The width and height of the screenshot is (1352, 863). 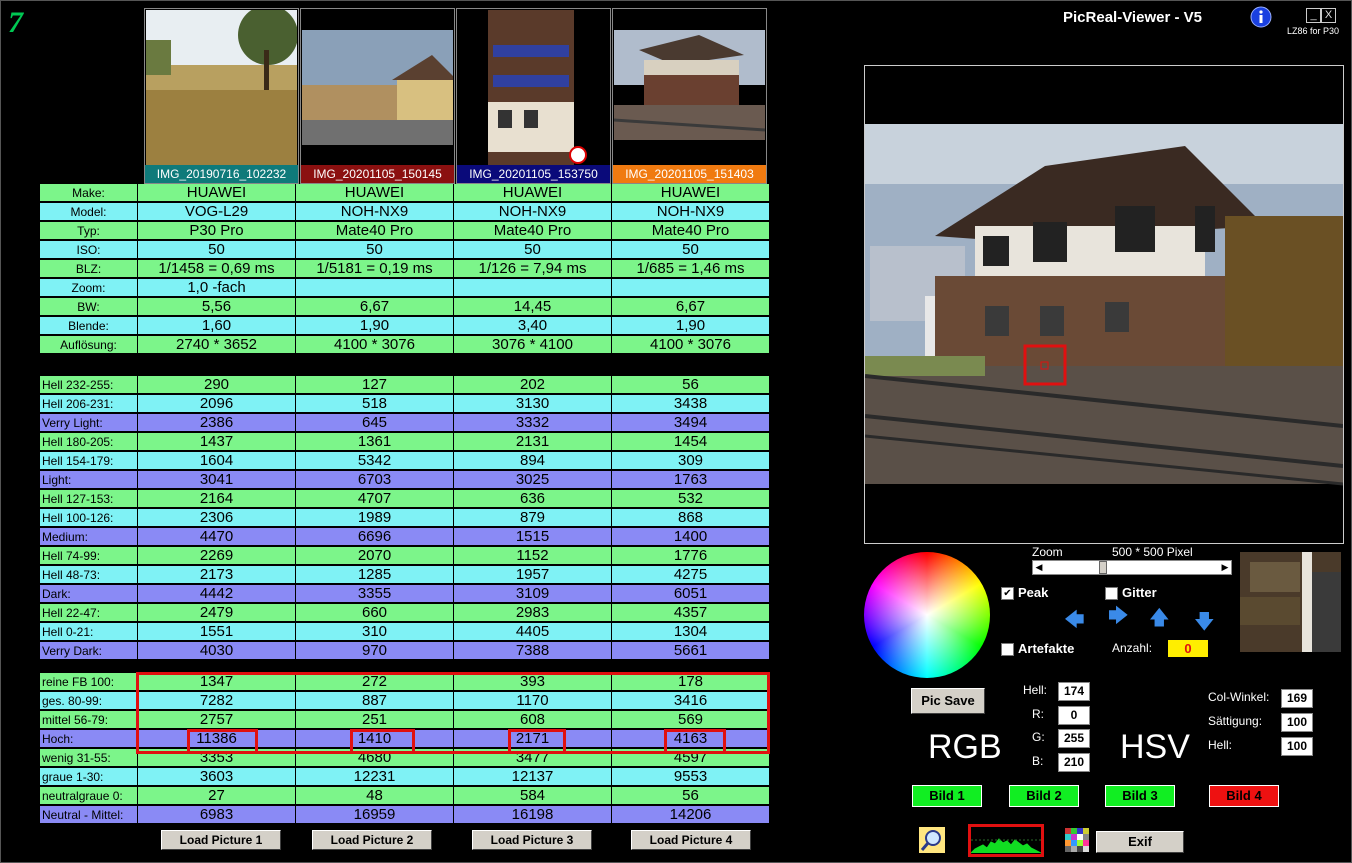 I want to click on exif-button: Exif, so click(x=1140, y=842).